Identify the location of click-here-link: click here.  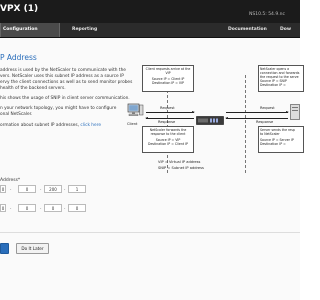
(90, 125).